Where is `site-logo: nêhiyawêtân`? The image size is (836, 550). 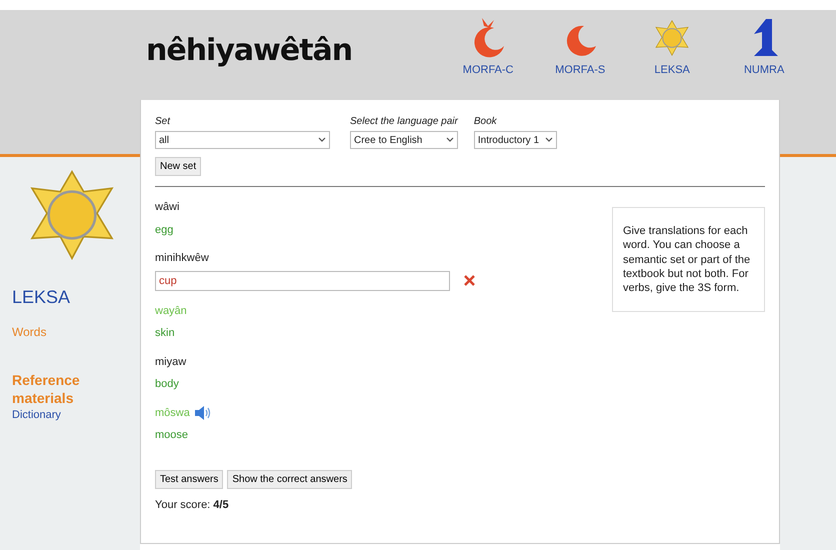
site-logo: nêhiyawêtân is located at coordinates (249, 50).